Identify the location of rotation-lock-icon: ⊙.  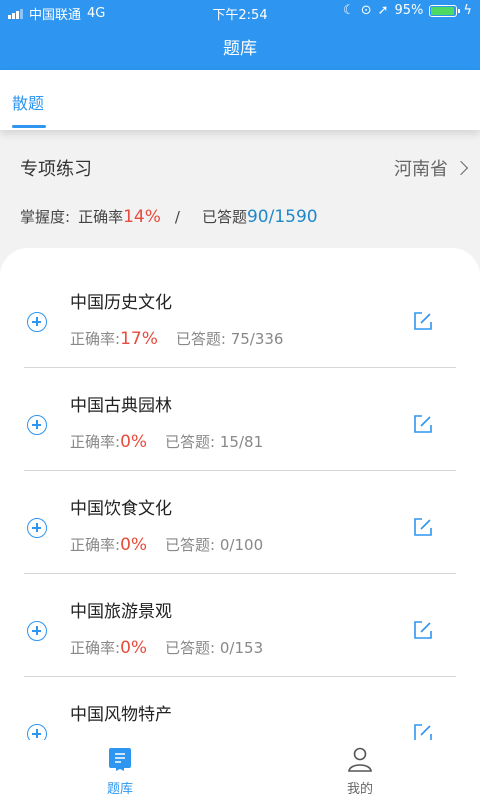
(366, 10).